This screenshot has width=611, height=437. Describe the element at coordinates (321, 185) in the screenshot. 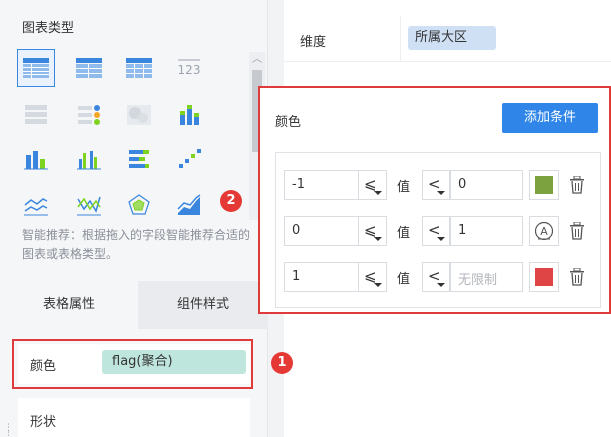

I see `min-value-input: -1` at that location.